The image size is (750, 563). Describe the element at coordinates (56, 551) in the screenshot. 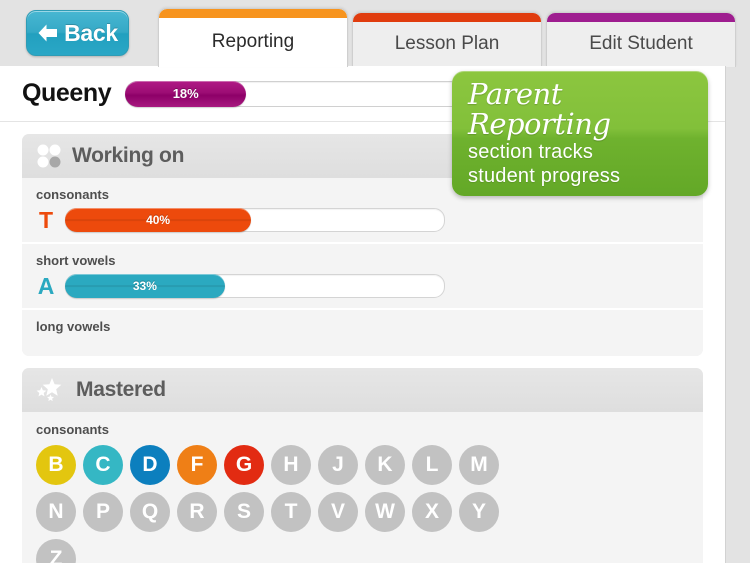

I see `letter-circle-z: Z` at that location.